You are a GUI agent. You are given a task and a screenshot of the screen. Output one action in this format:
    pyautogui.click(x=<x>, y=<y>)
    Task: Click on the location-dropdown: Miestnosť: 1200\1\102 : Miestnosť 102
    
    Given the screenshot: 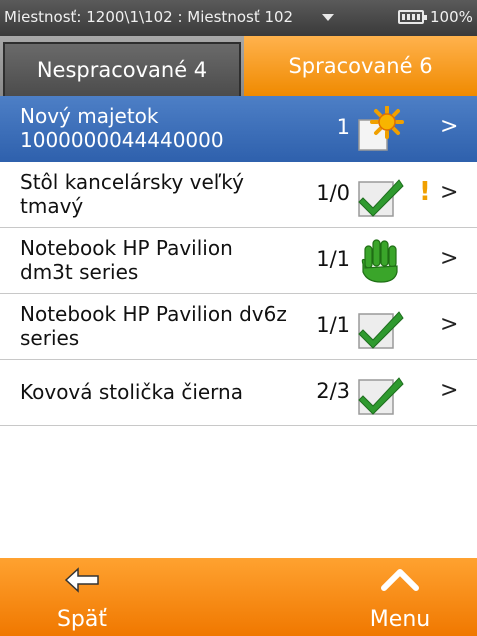 What is the action you would take?
    pyautogui.click(x=148, y=17)
    